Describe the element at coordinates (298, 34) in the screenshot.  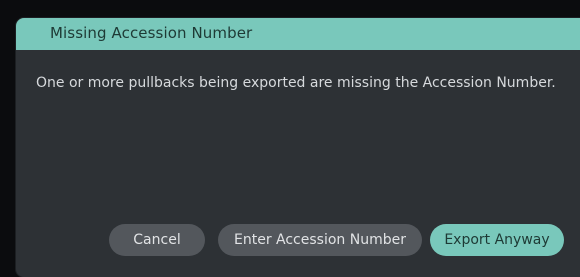
I see `dialog-header: Missing Accession Number` at that location.